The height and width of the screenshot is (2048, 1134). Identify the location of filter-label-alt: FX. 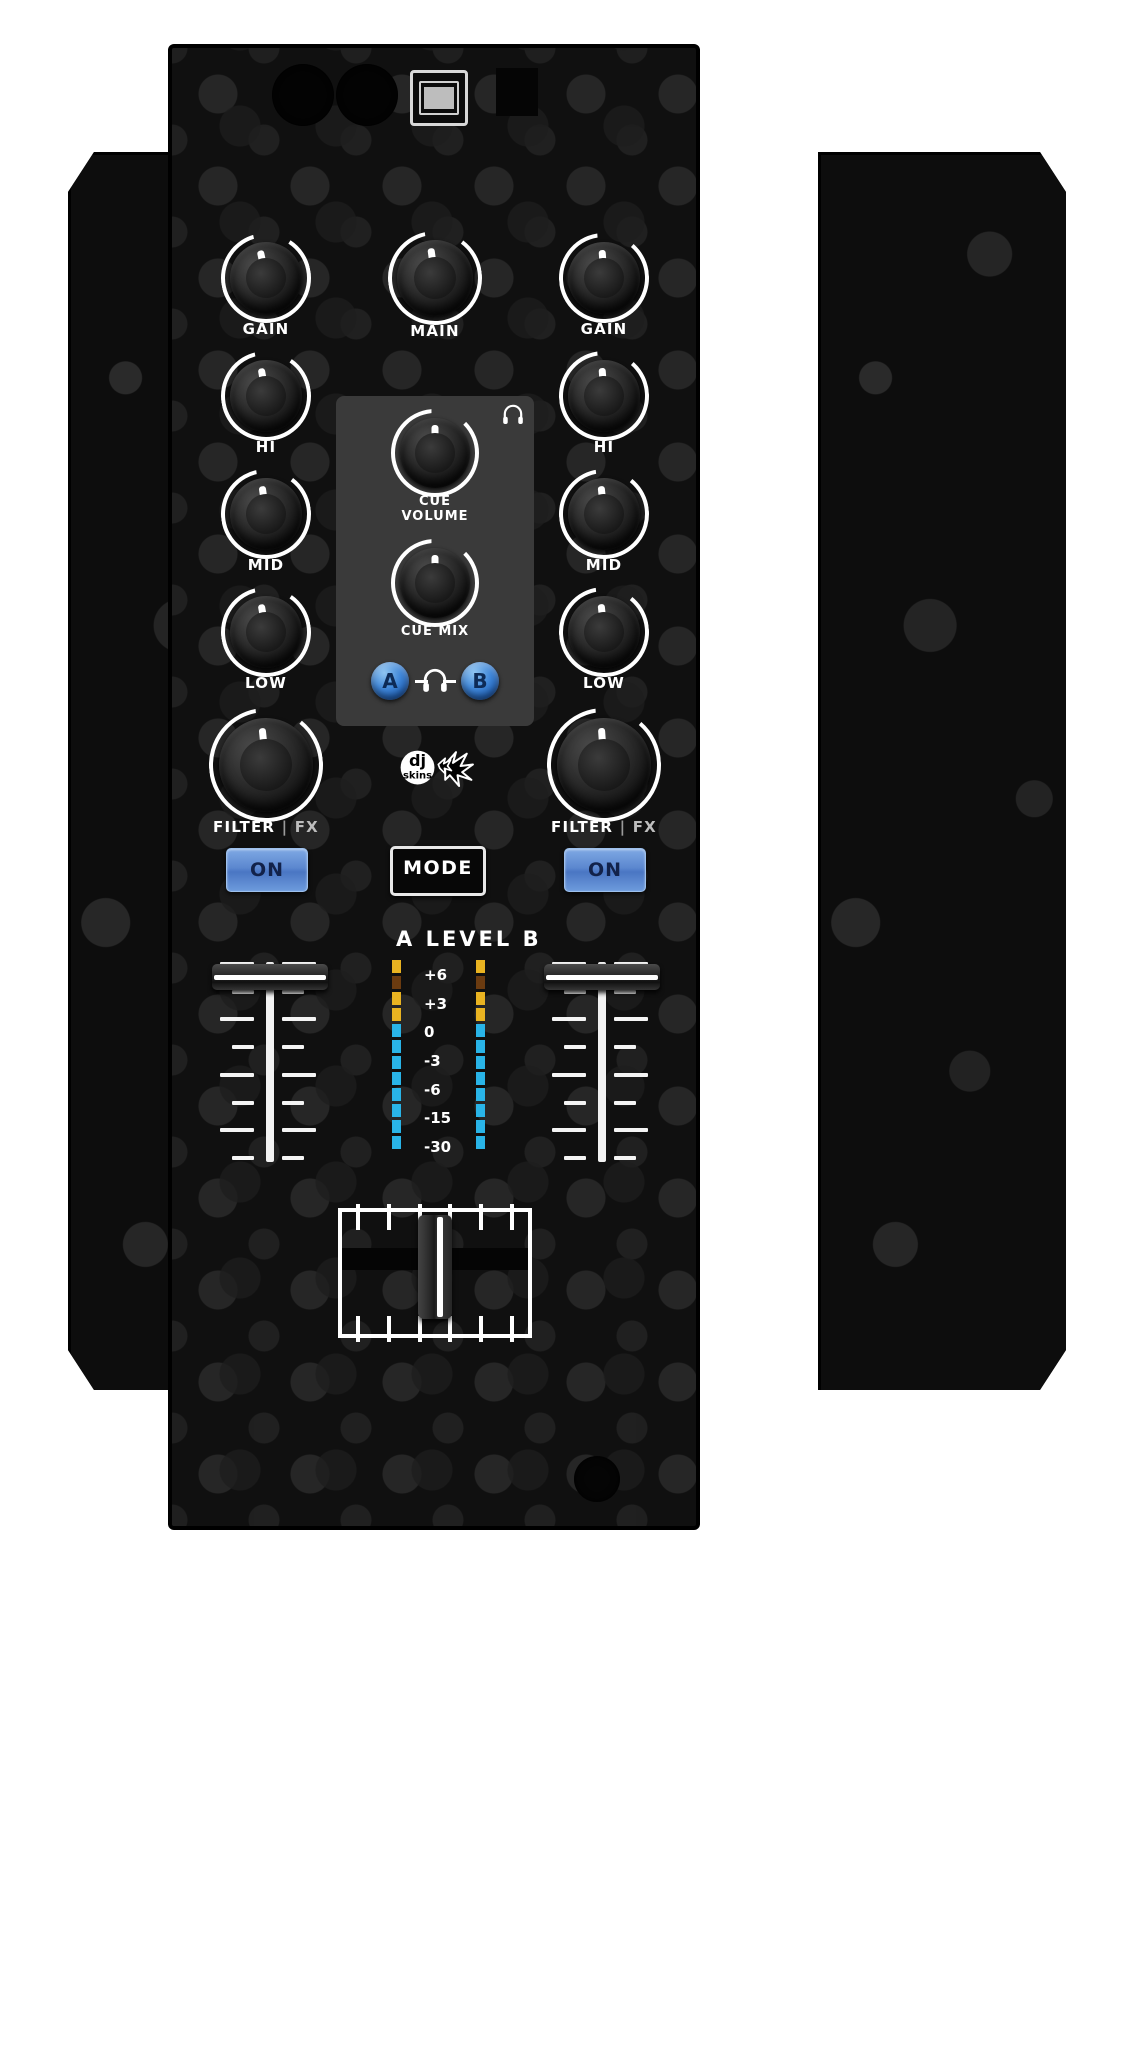
(644, 827).